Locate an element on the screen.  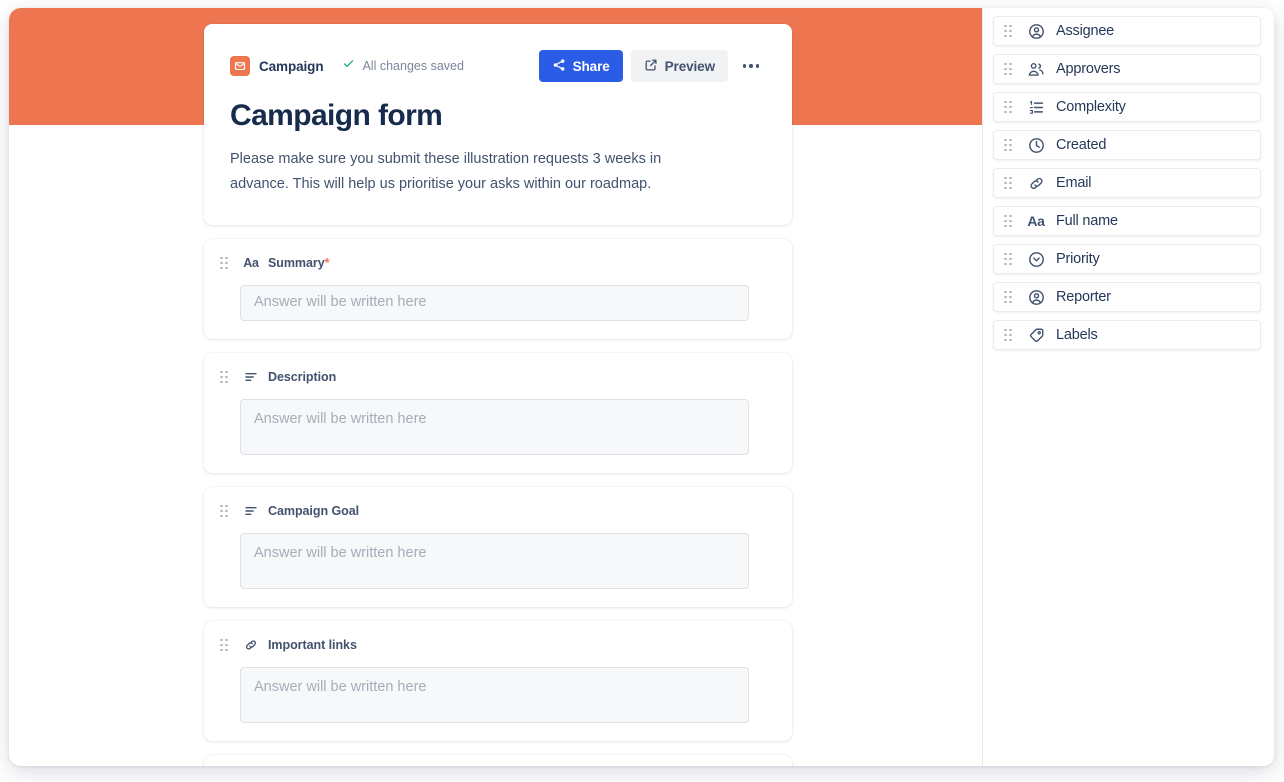
field-header: Important links is located at coordinates (498, 645).